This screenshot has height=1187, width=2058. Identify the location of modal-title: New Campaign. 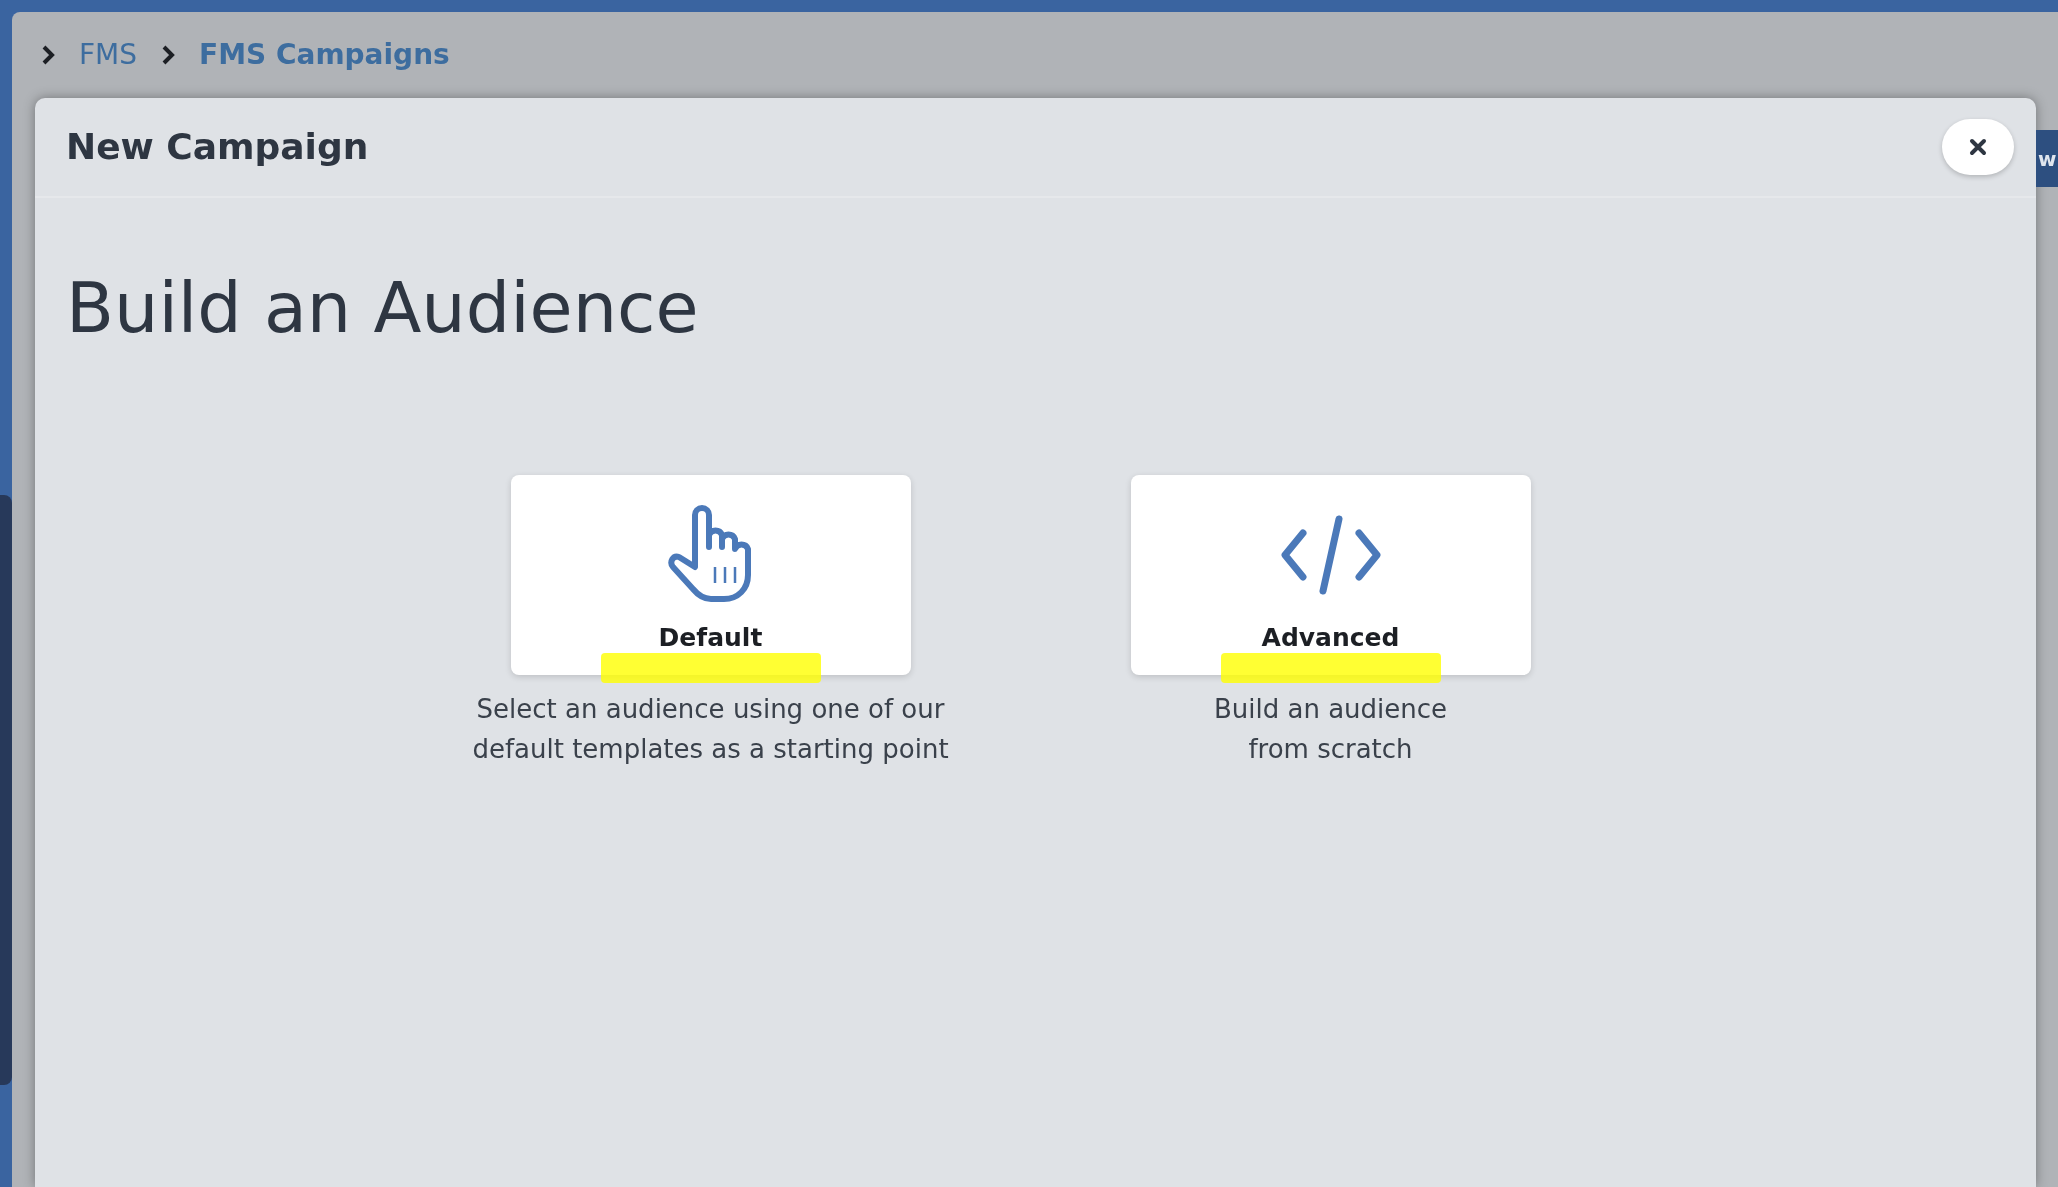
(217, 147).